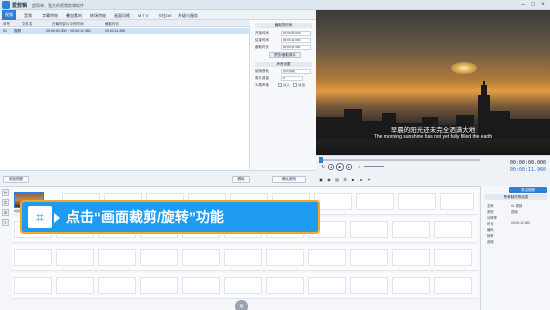  I want to click on crop-rotate-icon: ⌗, so click(5, 202).